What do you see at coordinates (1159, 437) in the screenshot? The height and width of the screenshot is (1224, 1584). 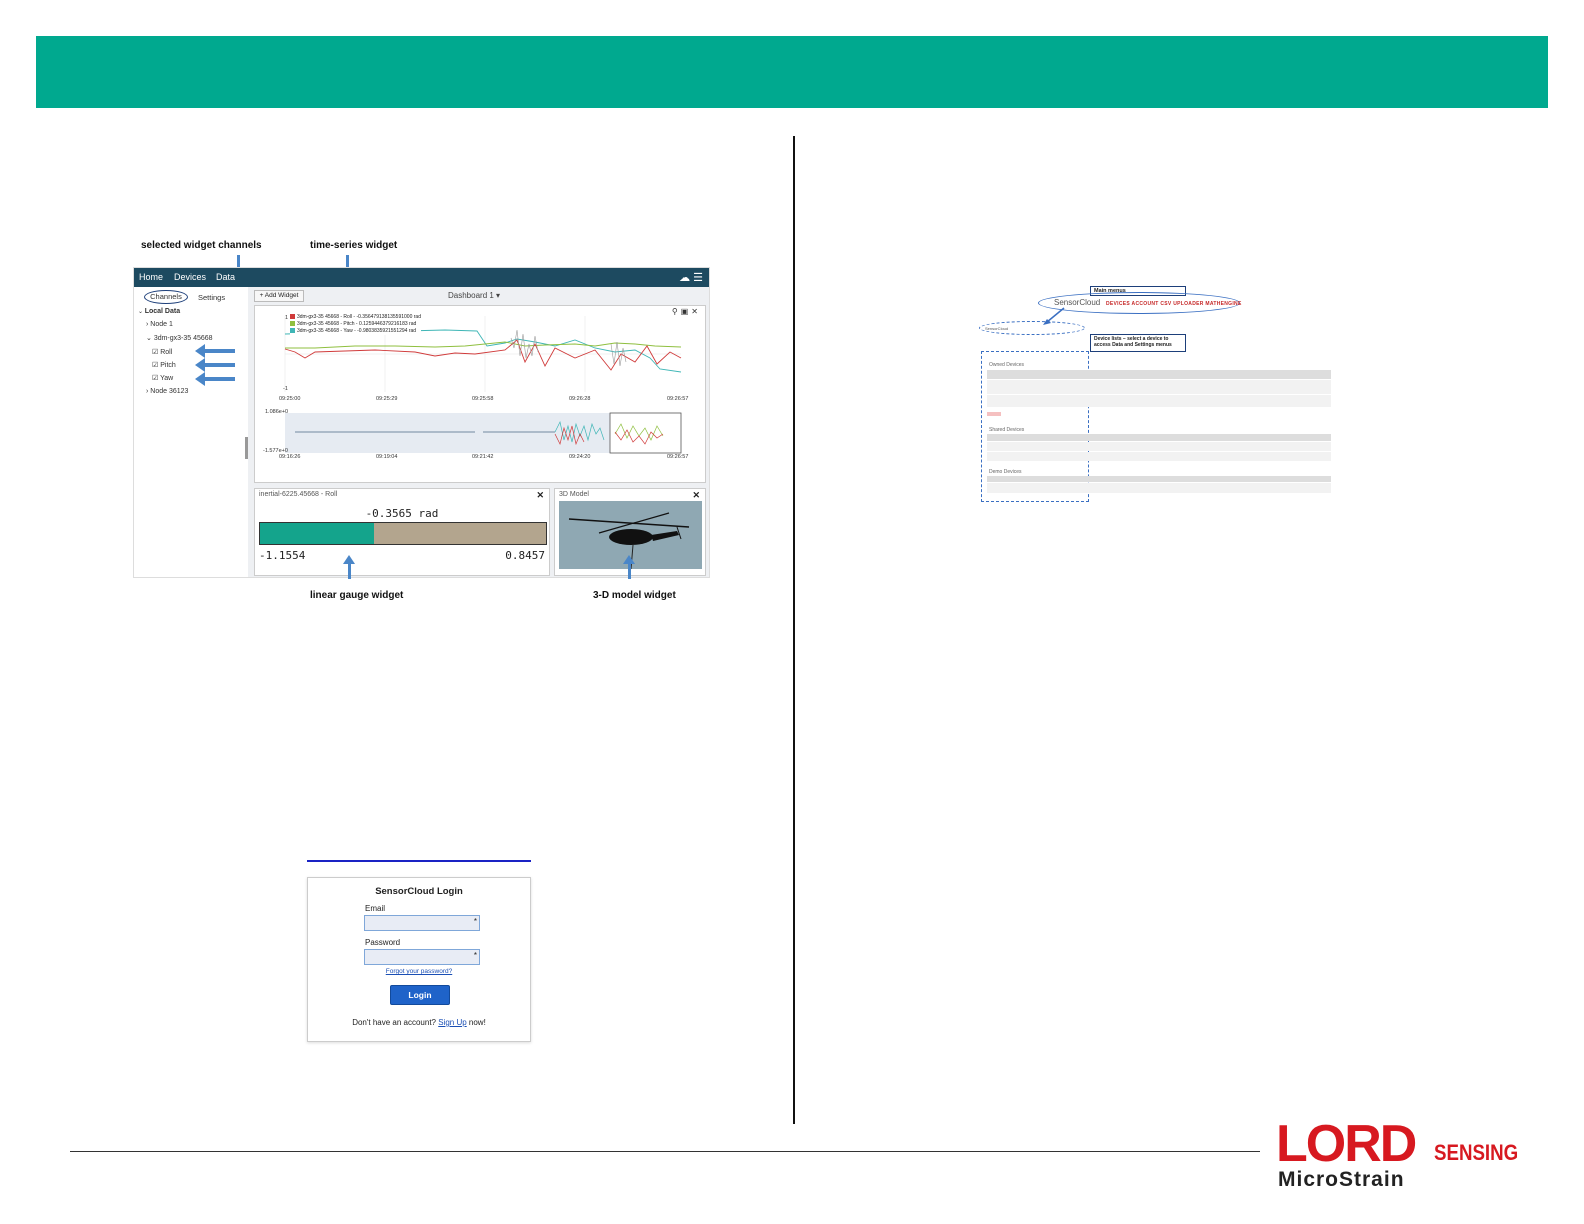 I see `shared-devices-header` at bounding box center [1159, 437].